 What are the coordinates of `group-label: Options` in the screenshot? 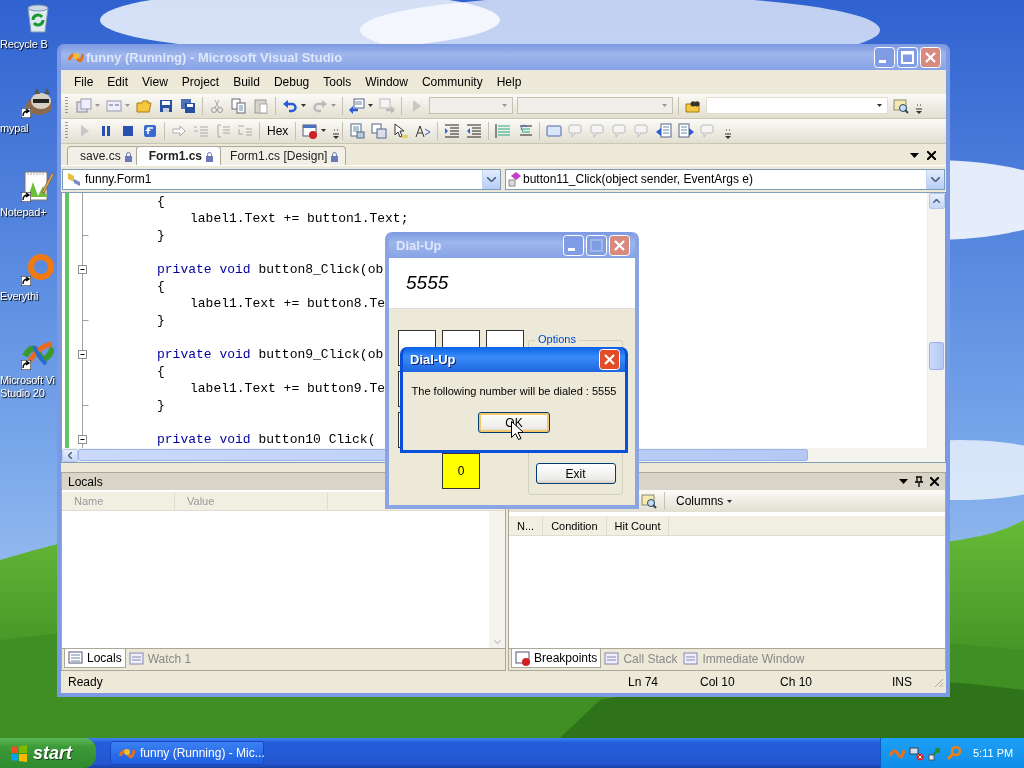 It's located at (557, 339).